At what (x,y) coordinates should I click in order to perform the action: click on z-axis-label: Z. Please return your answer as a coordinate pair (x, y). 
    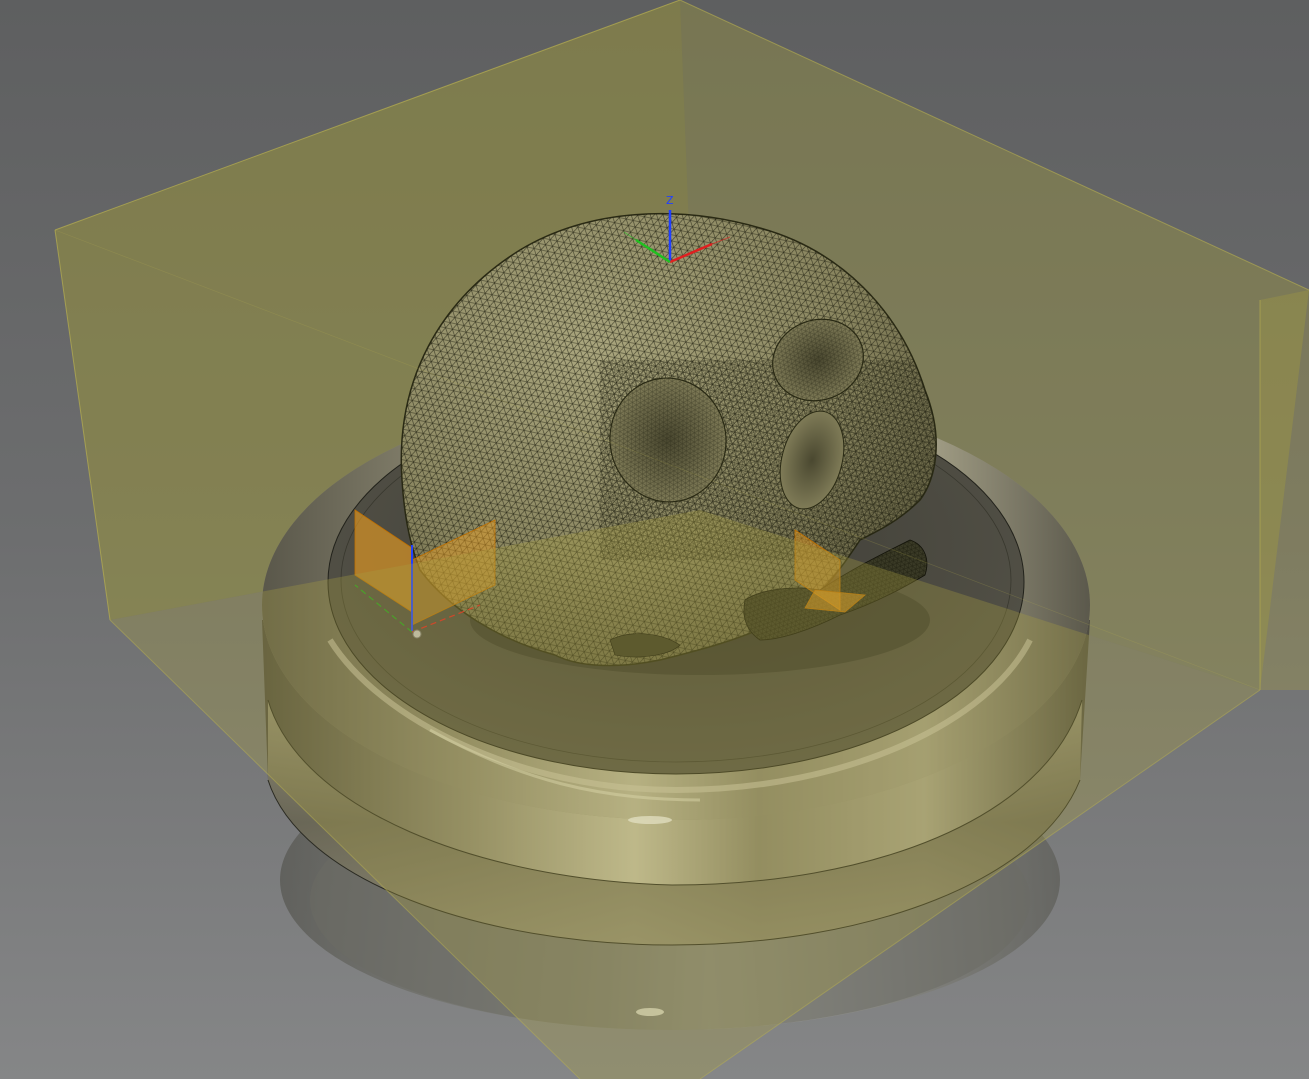
    Looking at the image, I should click on (670, 200).